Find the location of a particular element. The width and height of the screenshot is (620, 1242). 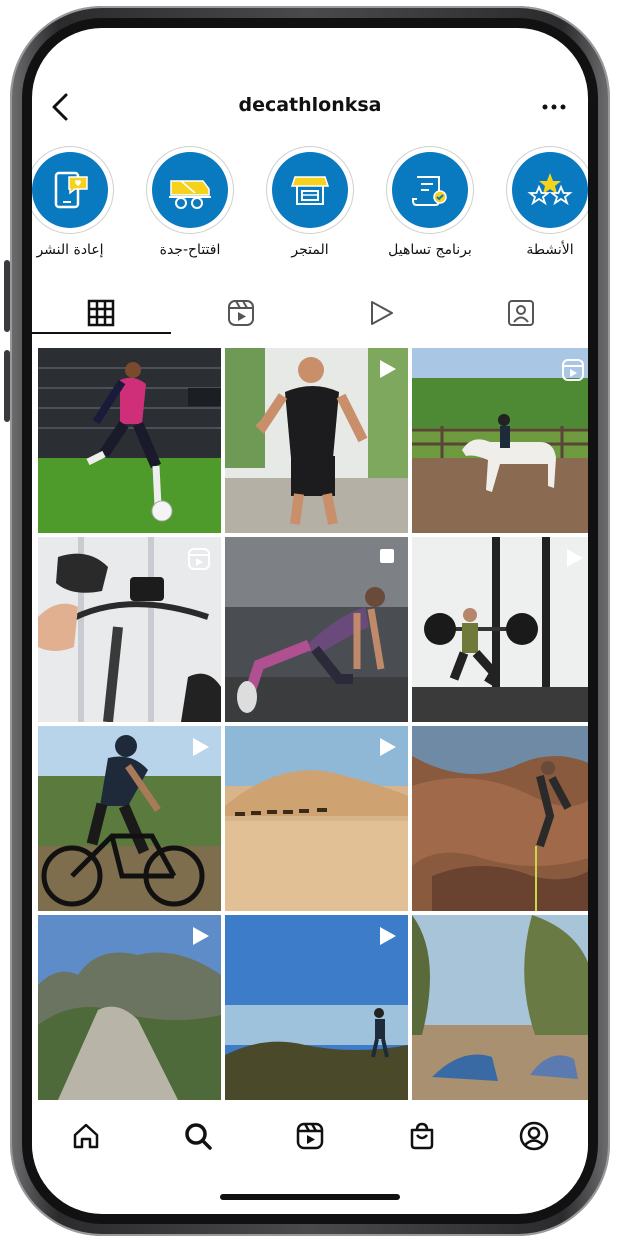

nav-home is located at coordinates (86, 1136).